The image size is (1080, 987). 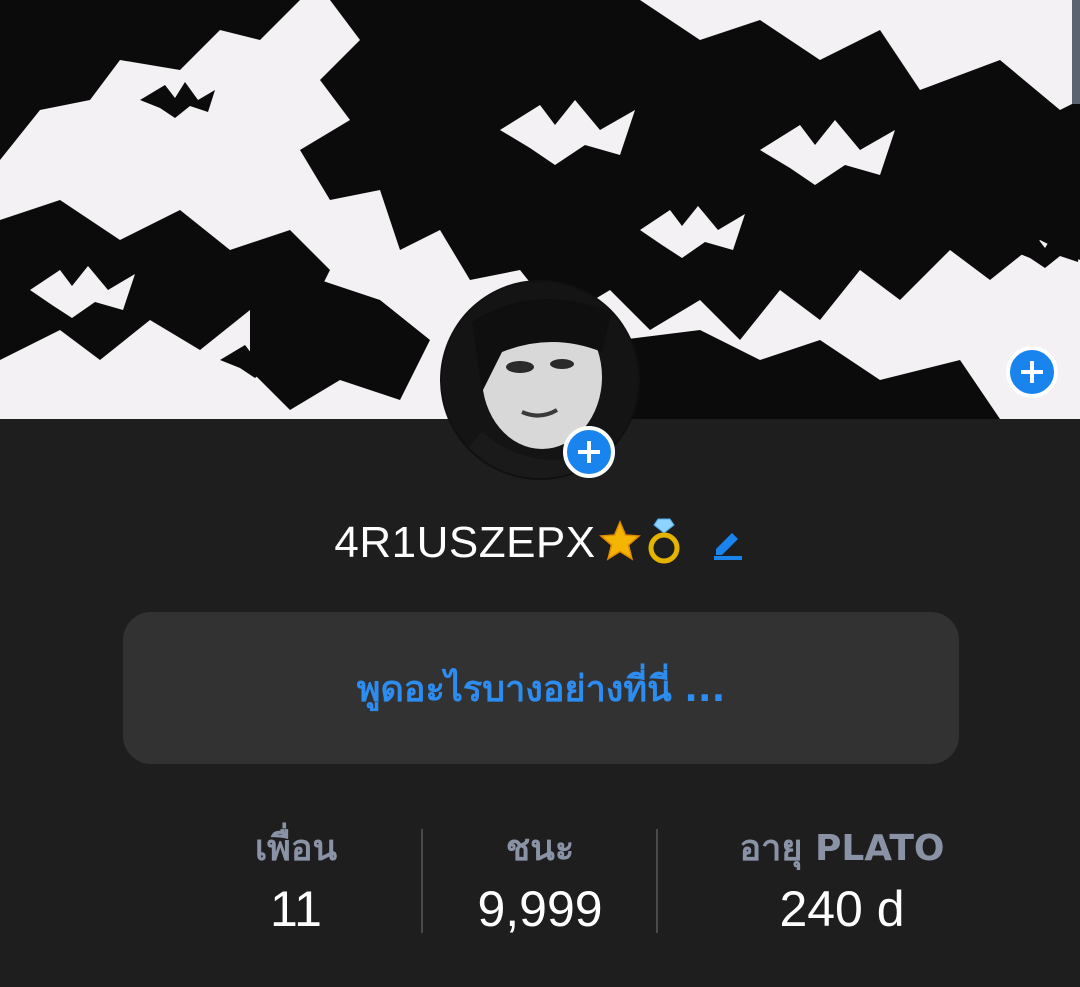 What do you see at coordinates (664, 543) in the screenshot?
I see `ring-icon` at bounding box center [664, 543].